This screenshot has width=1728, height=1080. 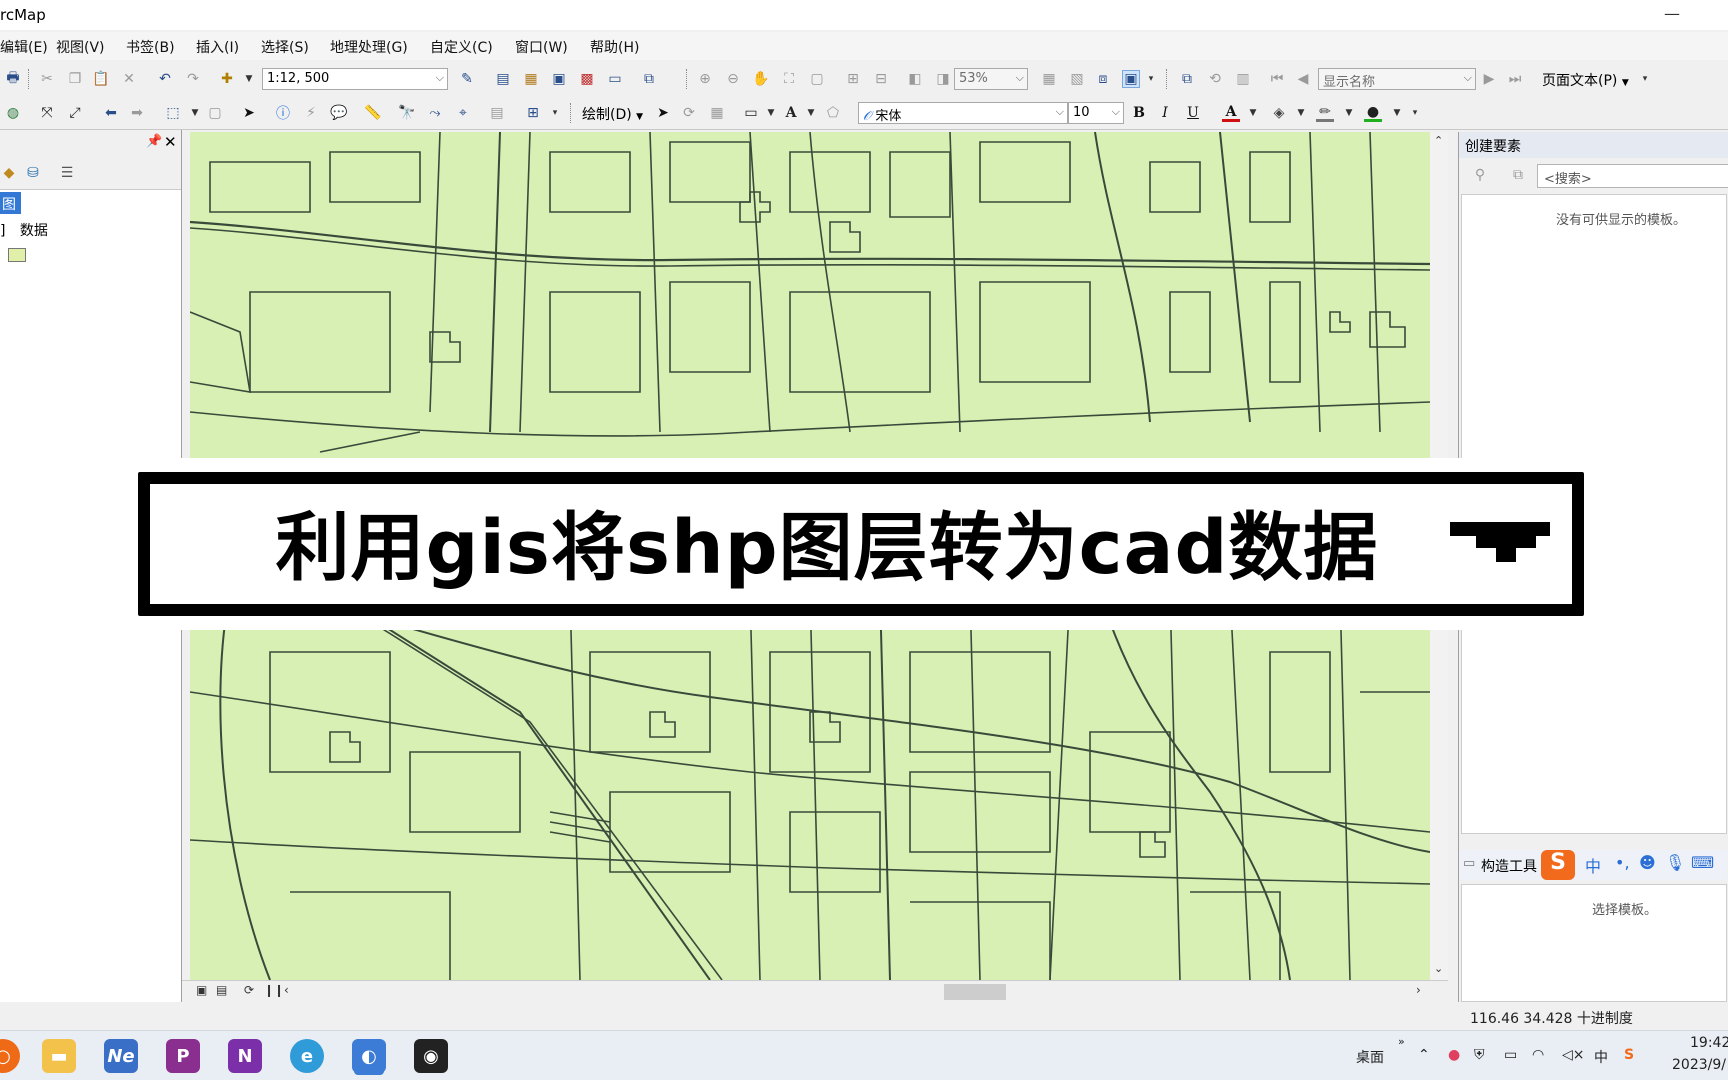 What do you see at coordinates (407, 113) in the screenshot?
I see `find-icon: 🔭` at bounding box center [407, 113].